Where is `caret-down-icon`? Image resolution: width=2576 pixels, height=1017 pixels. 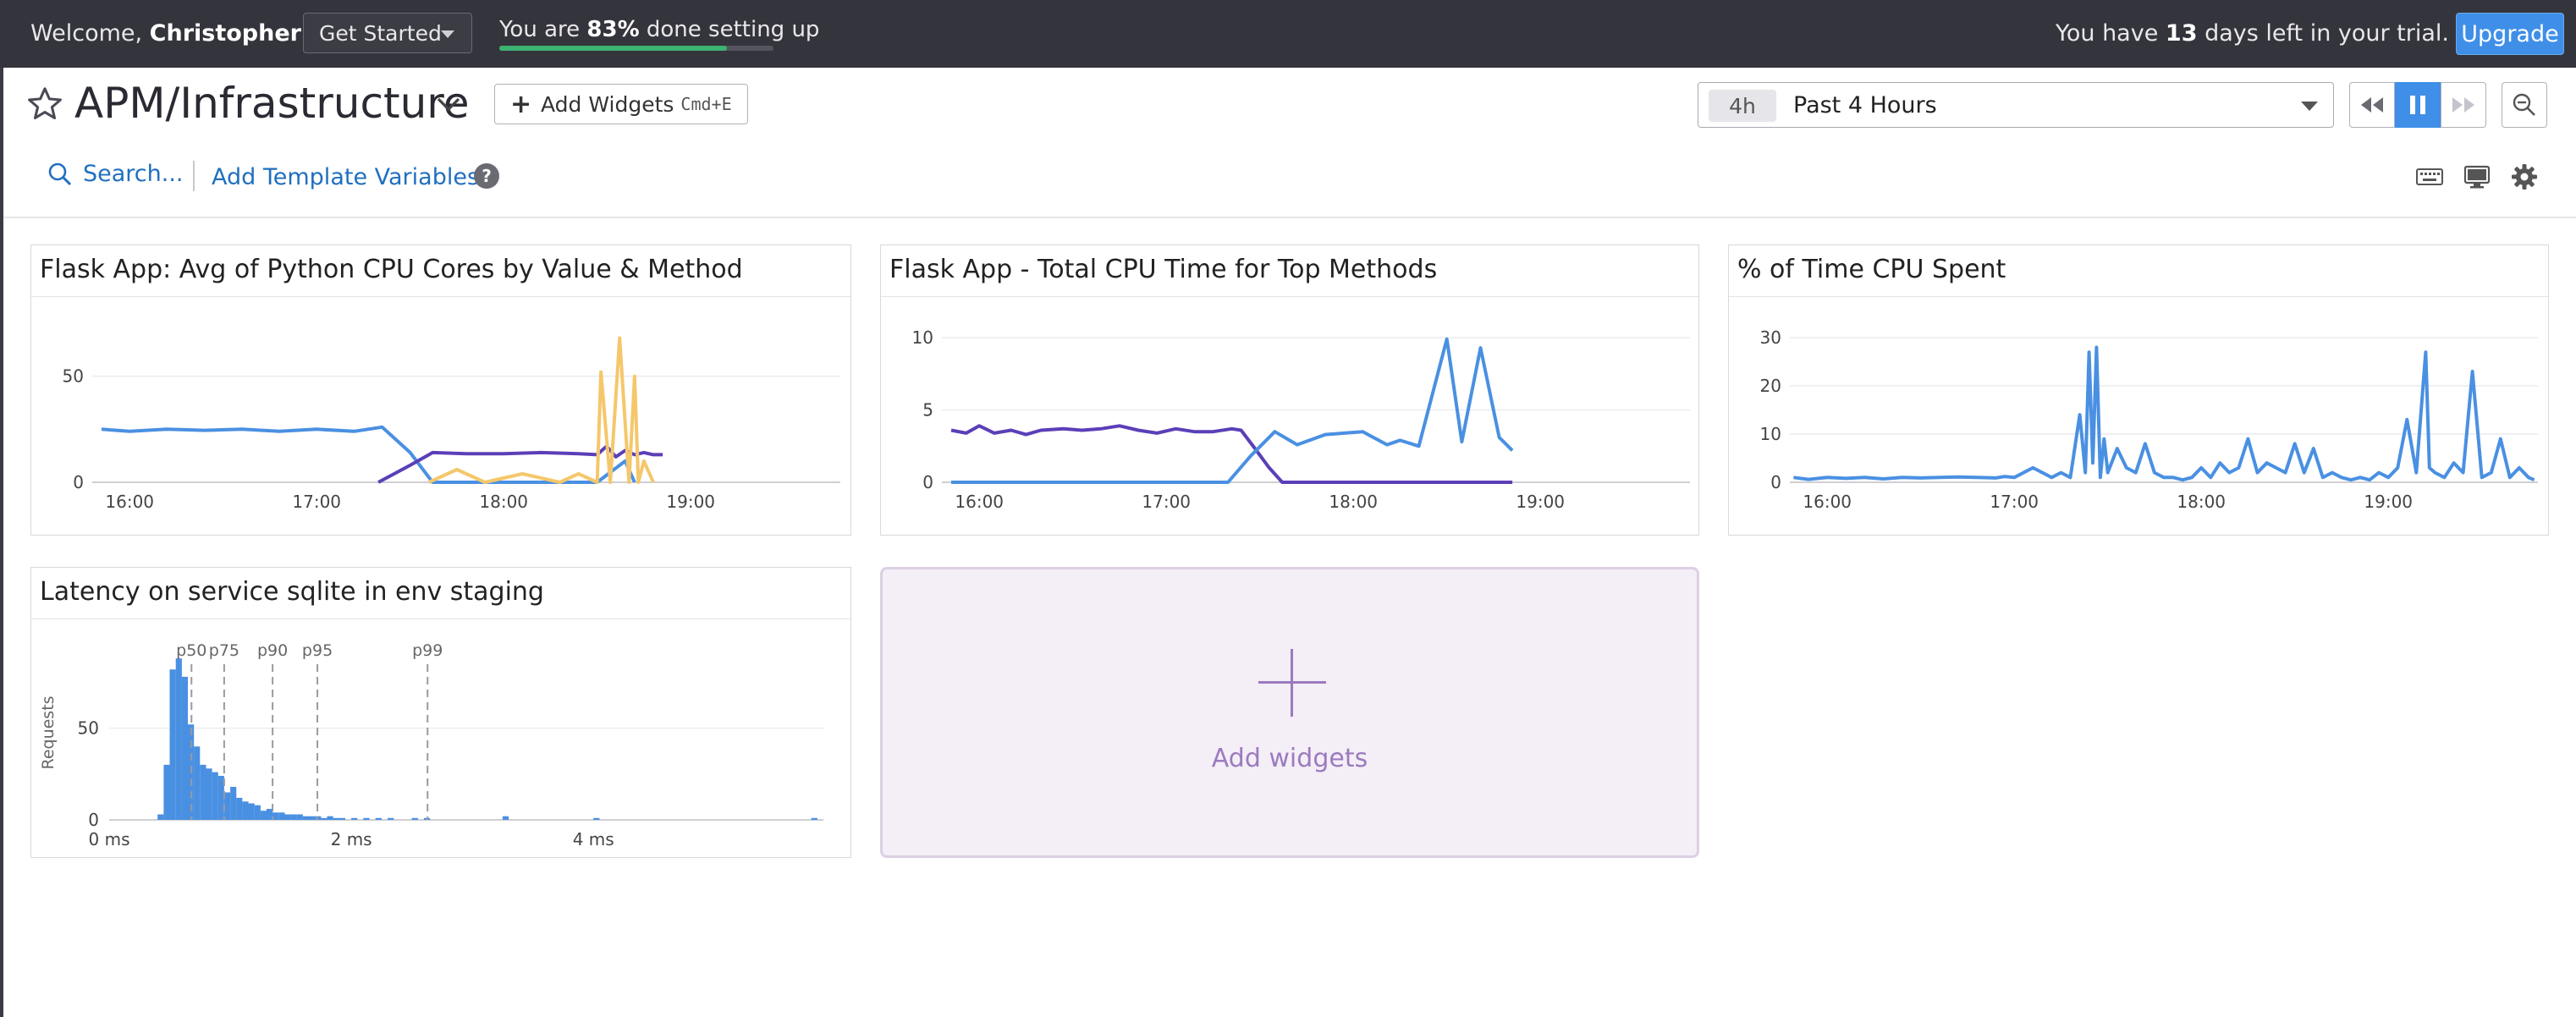
caret-down-icon is located at coordinates (2309, 106).